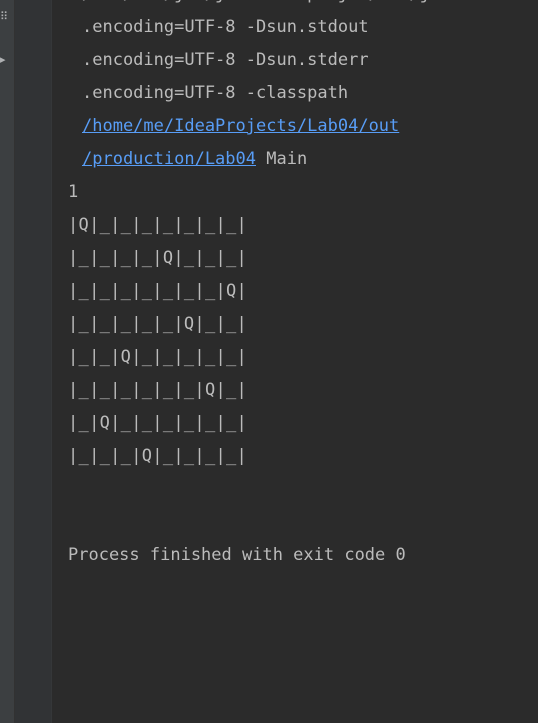 The image size is (538, 723). I want to click on exit-message: Process finished with exit code 0, so click(237, 555).